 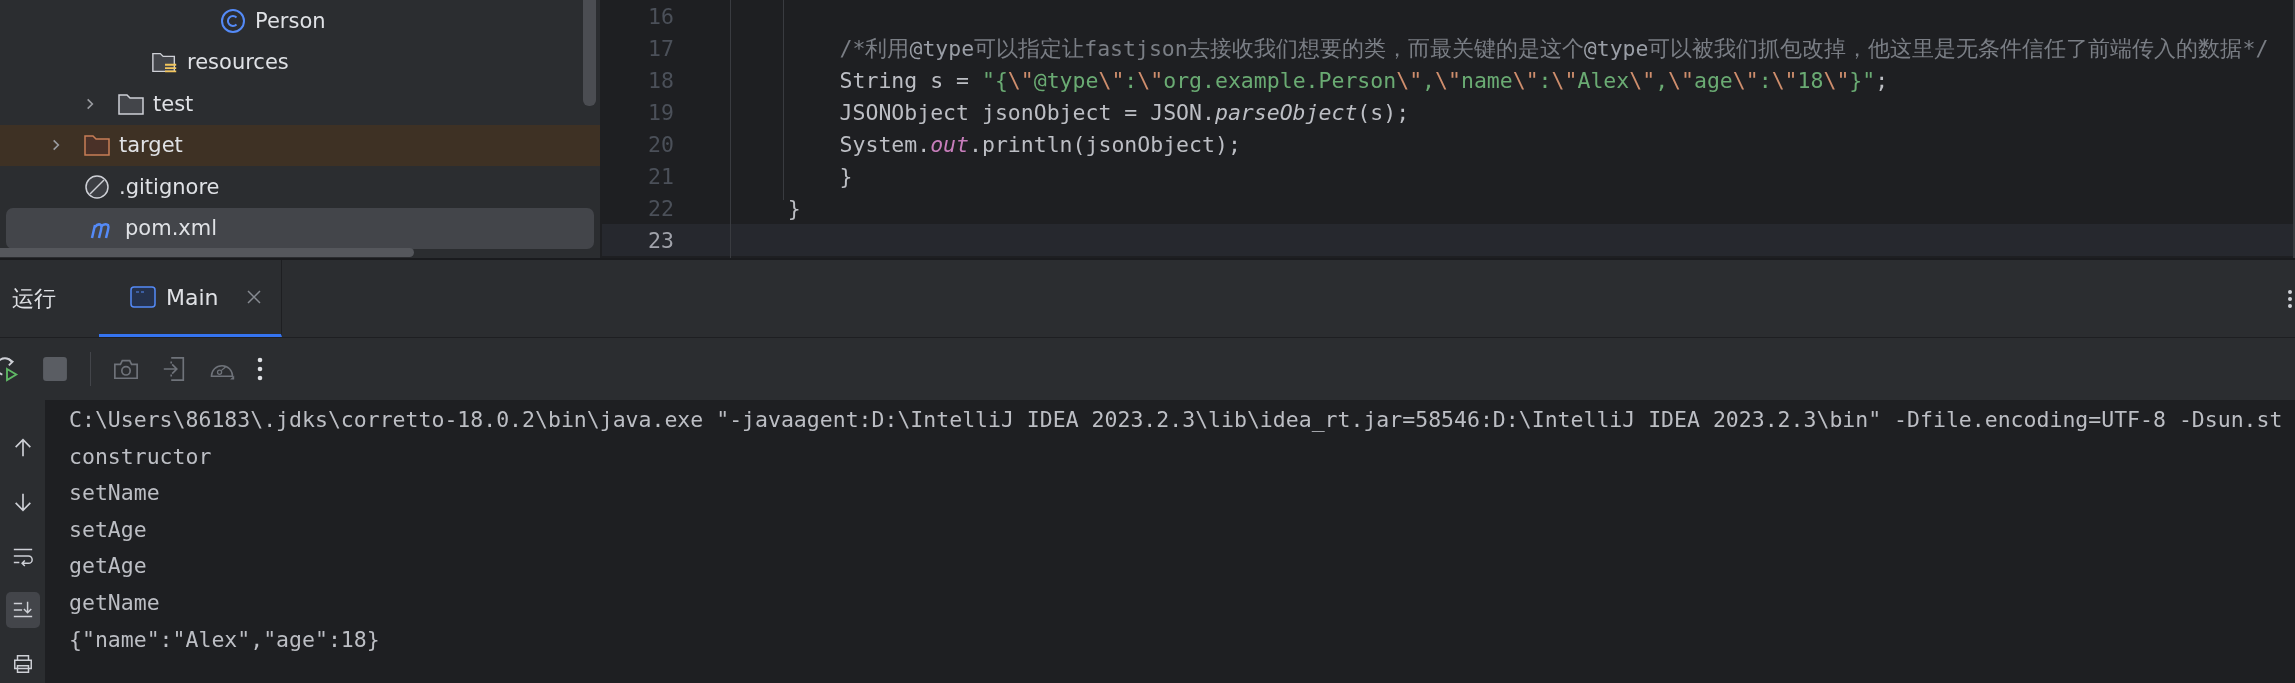 What do you see at coordinates (115, 602) in the screenshot?
I see `console-line: getName` at bounding box center [115, 602].